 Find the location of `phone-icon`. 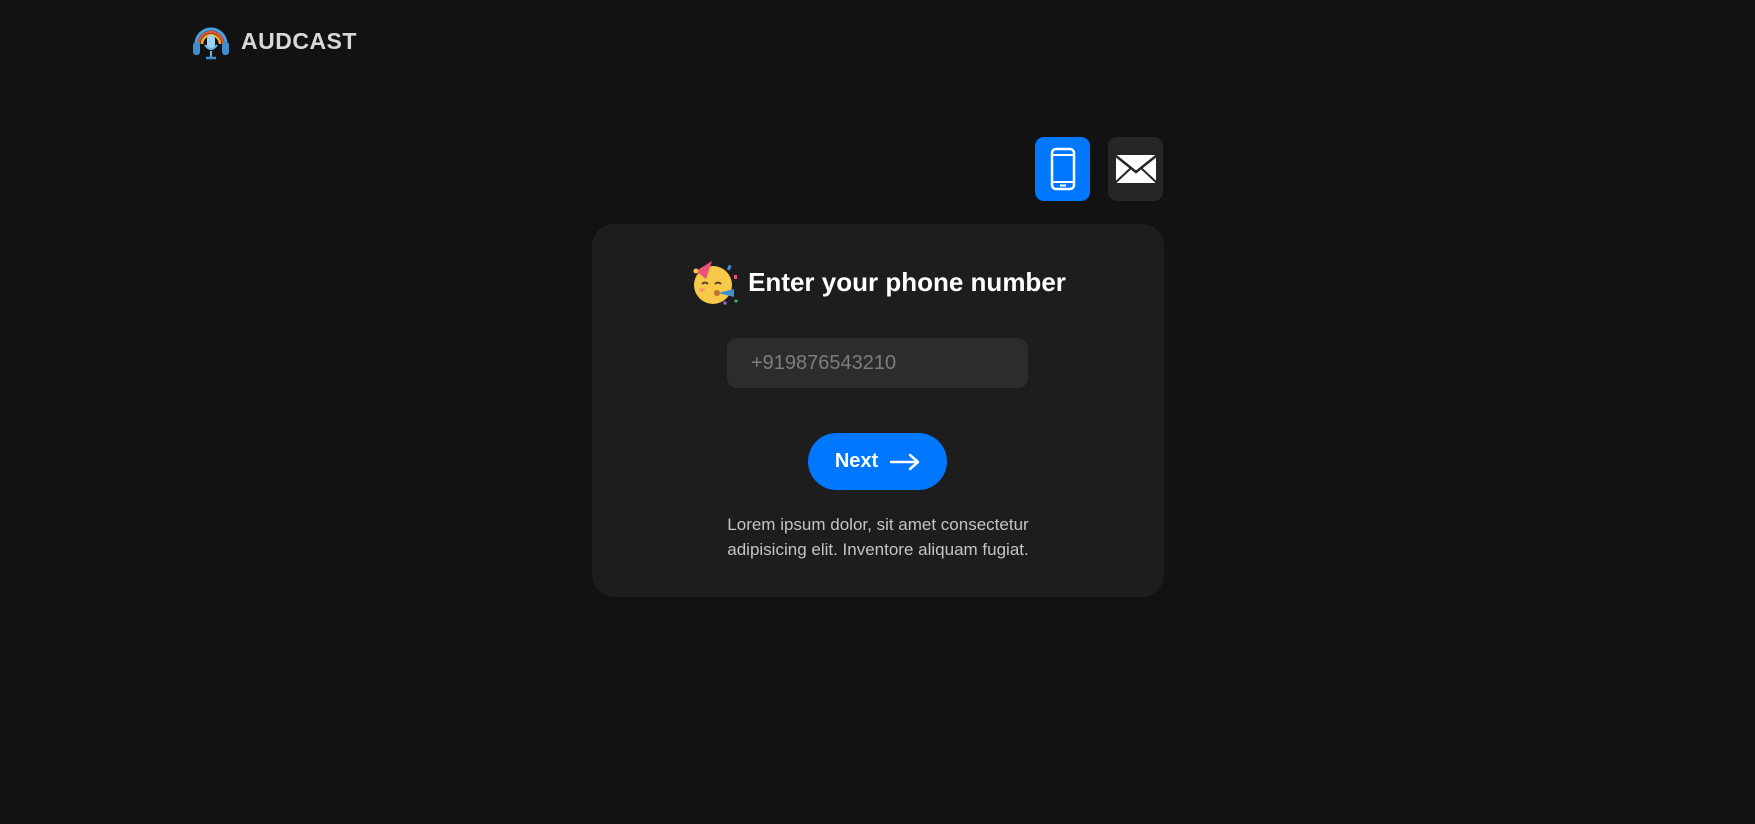

phone-icon is located at coordinates (1062, 169).